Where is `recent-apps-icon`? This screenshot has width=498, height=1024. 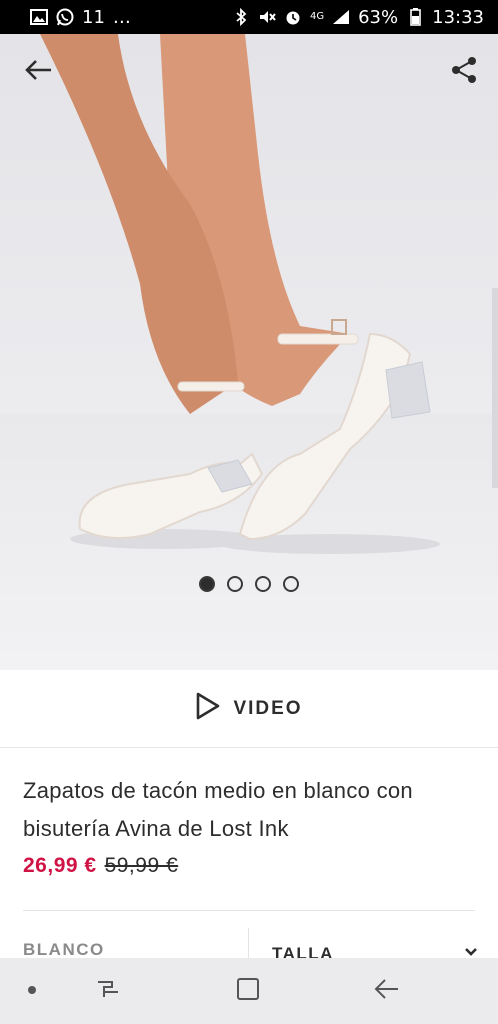 recent-apps-icon is located at coordinates (108, 991).